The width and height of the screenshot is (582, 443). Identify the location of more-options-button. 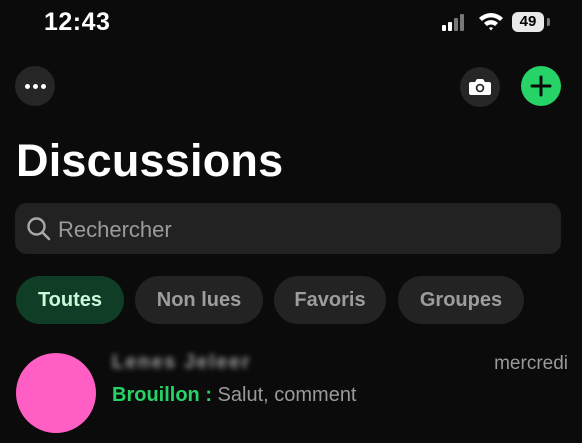
(35, 86).